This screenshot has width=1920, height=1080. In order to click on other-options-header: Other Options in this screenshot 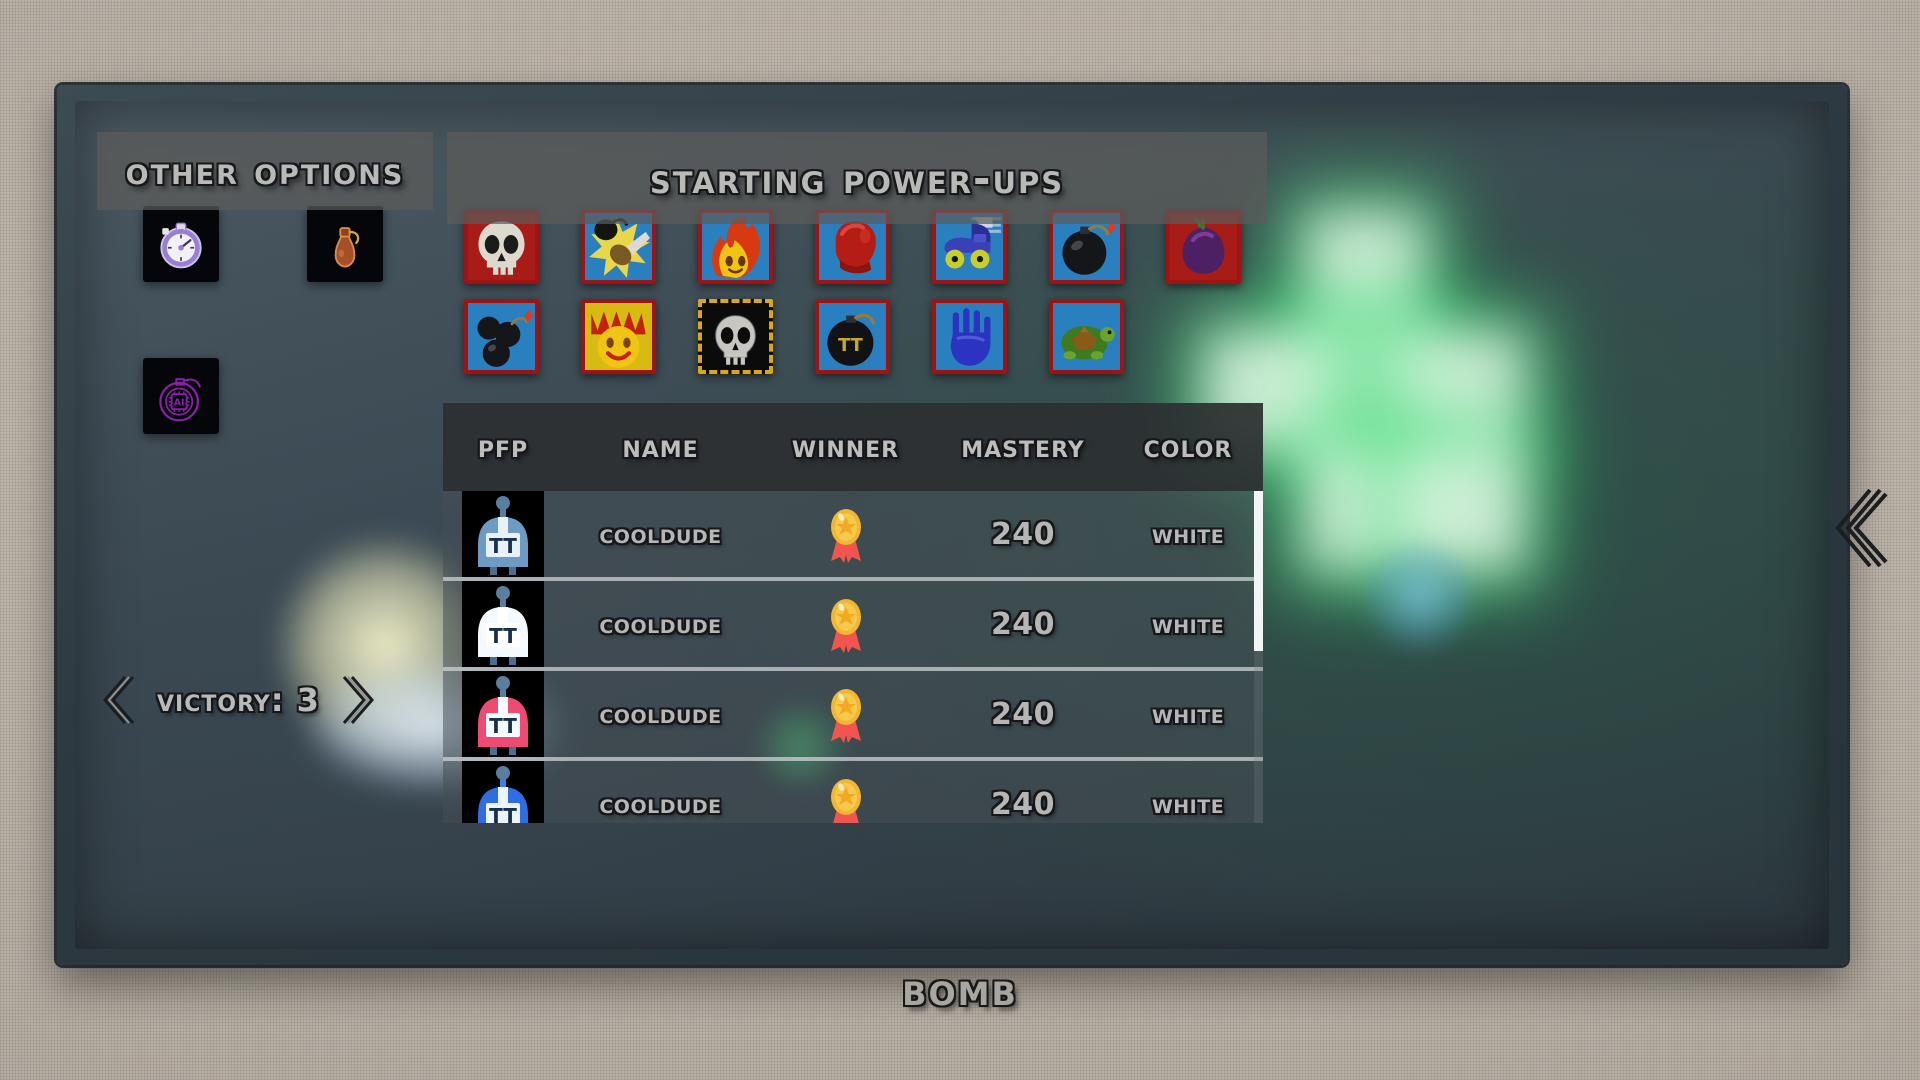, I will do `click(265, 171)`.